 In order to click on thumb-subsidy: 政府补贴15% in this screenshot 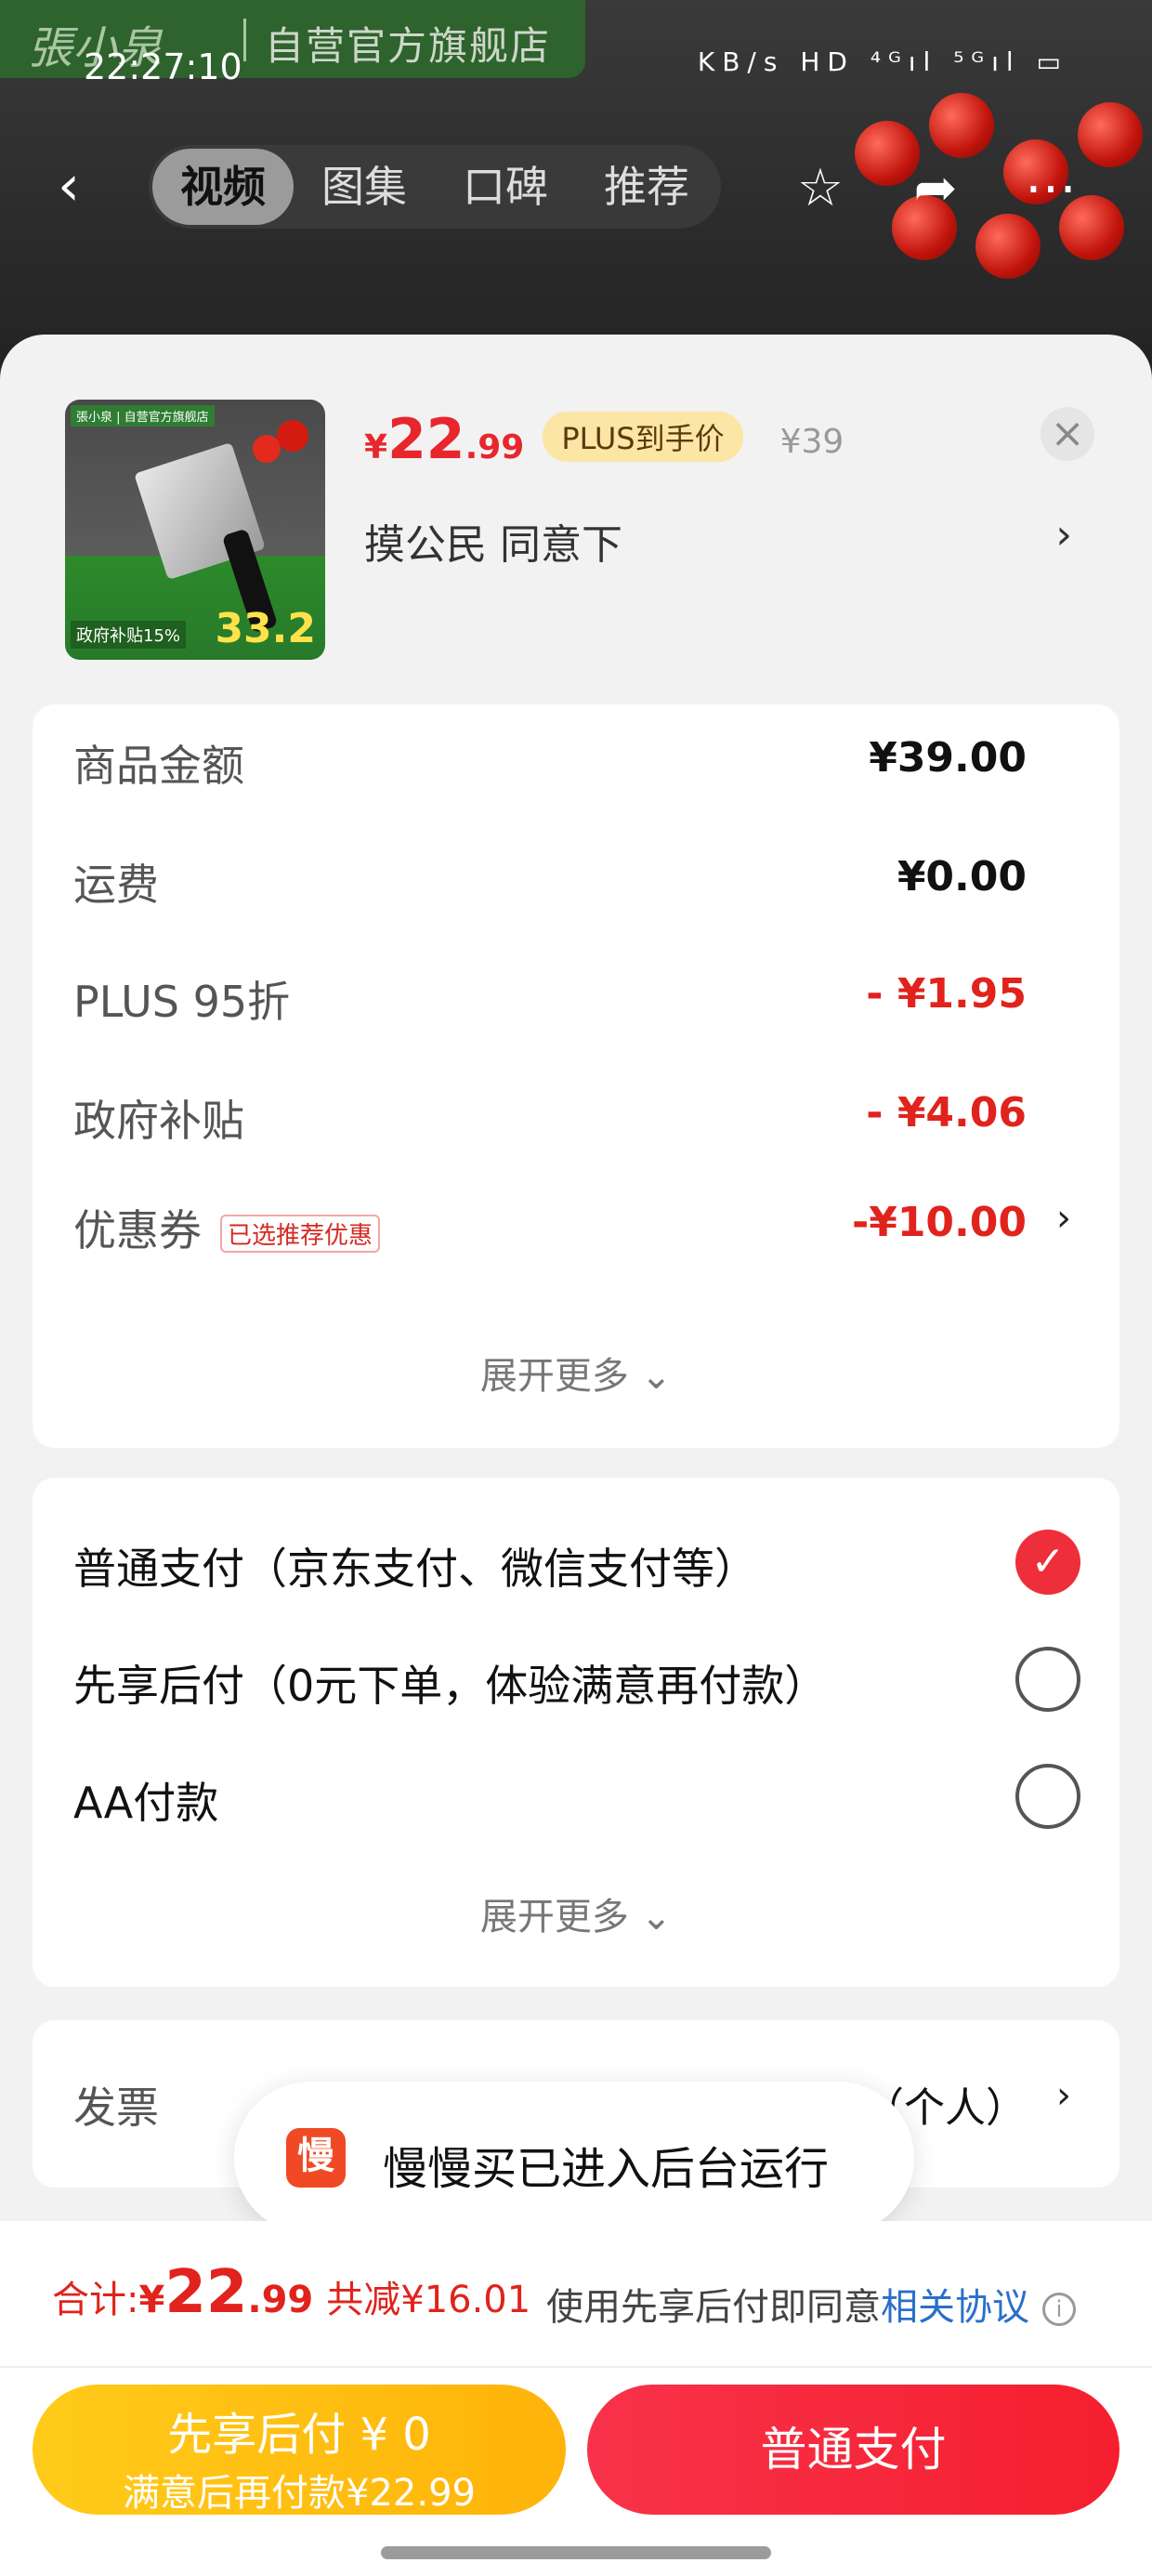, I will do `click(129, 635)`.